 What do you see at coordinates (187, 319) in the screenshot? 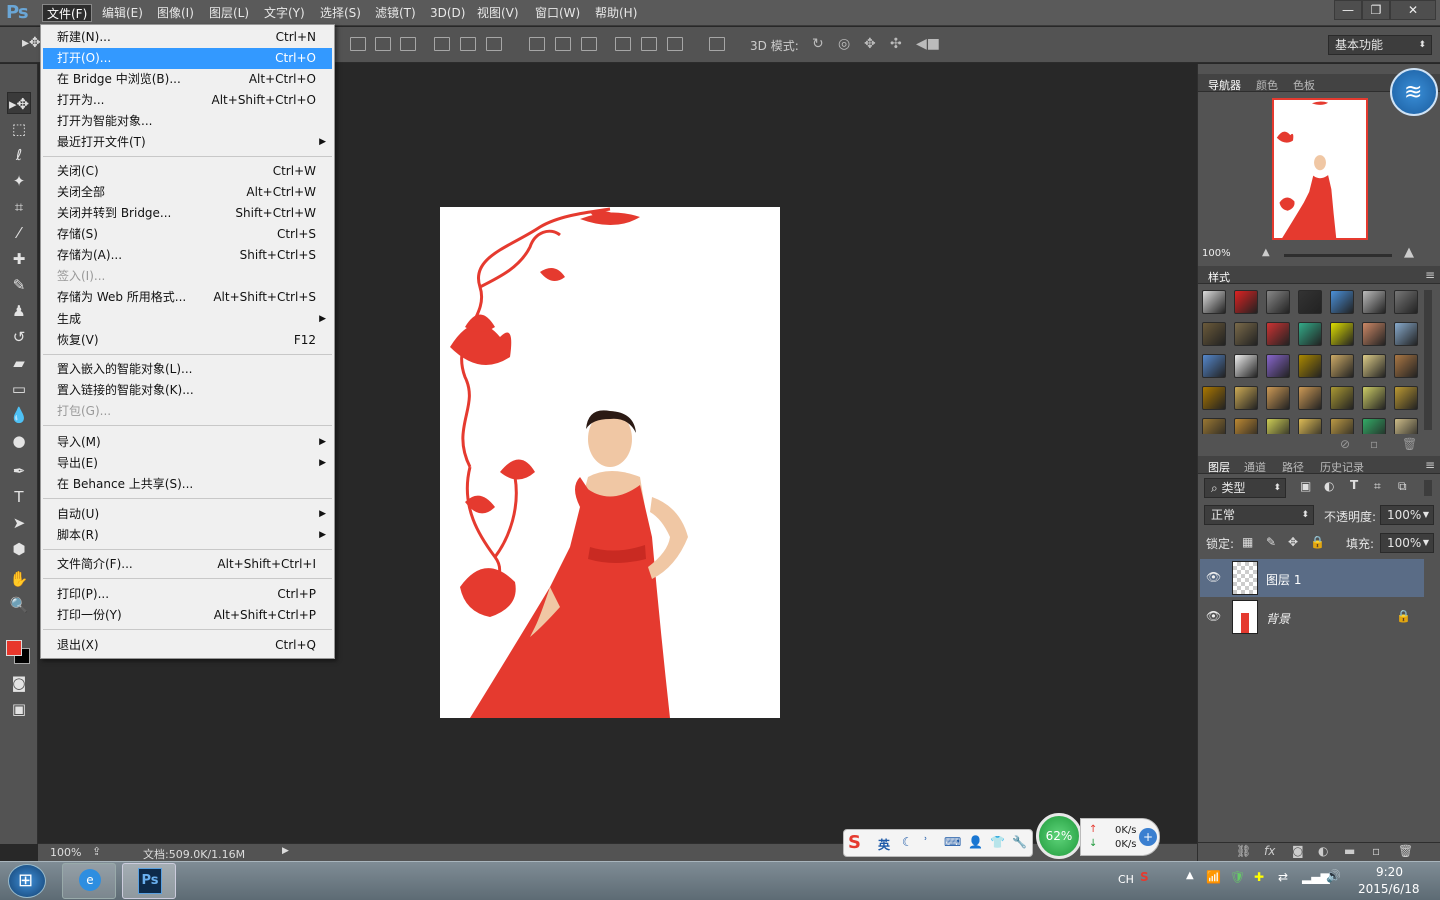
I see `menu-item-generate: 生成 ▶` at bounding box center [187, 319].